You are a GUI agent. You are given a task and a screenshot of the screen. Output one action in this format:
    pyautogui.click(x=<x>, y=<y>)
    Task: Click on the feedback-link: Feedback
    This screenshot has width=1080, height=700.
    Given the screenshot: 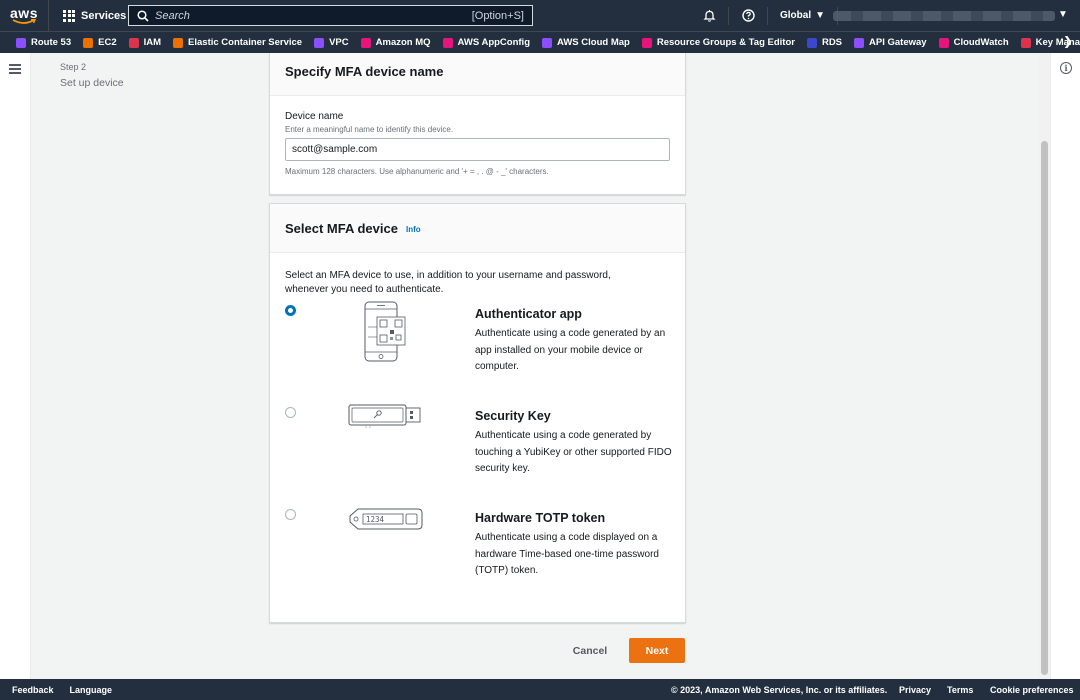 What is the action you would take?
    pyautogui.click(x=33, y=690)
    